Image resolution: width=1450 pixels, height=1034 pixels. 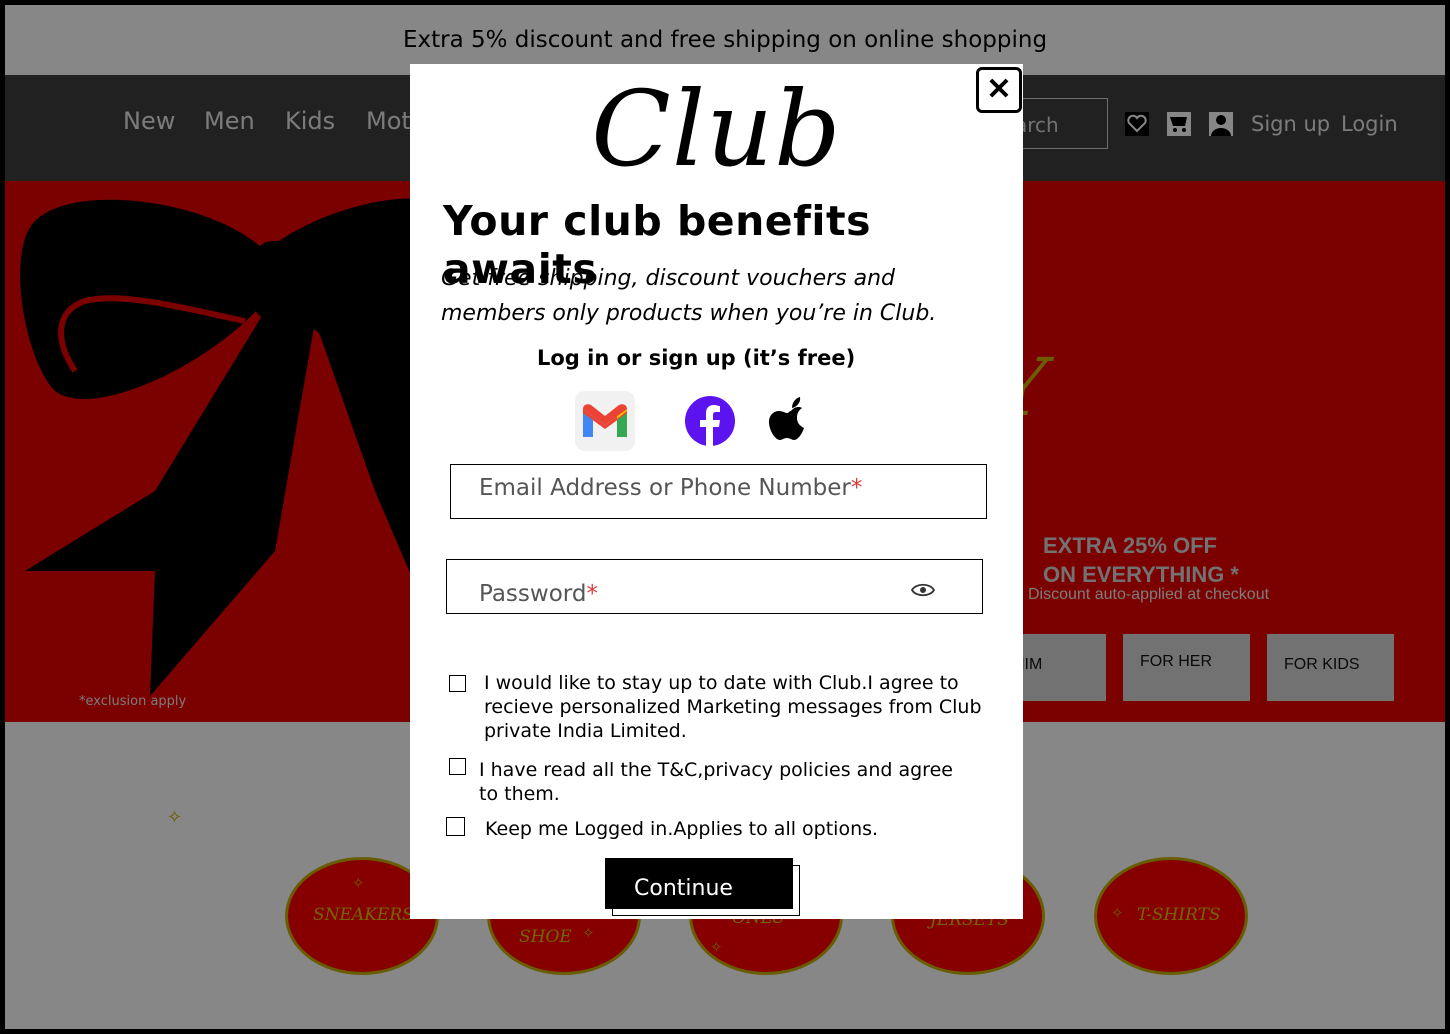 What do you see at coordinates (533, 594) in the screenshot?
I see `password-label-text: Password` at bounding box center [533, 594].